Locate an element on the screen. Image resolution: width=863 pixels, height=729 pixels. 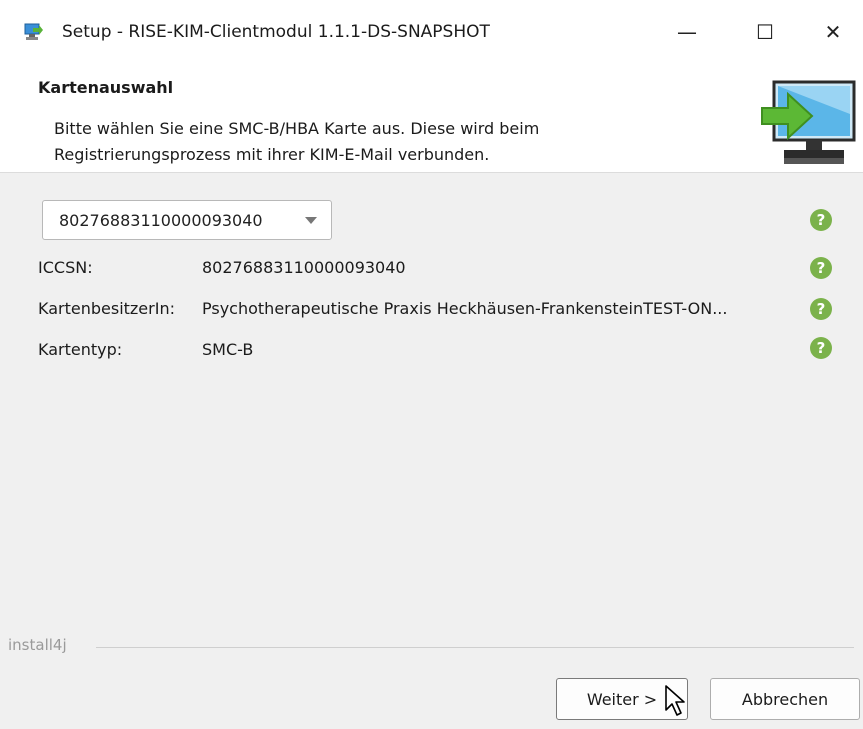
maximize-icon: ☐ is located at coordinates (765, 32).